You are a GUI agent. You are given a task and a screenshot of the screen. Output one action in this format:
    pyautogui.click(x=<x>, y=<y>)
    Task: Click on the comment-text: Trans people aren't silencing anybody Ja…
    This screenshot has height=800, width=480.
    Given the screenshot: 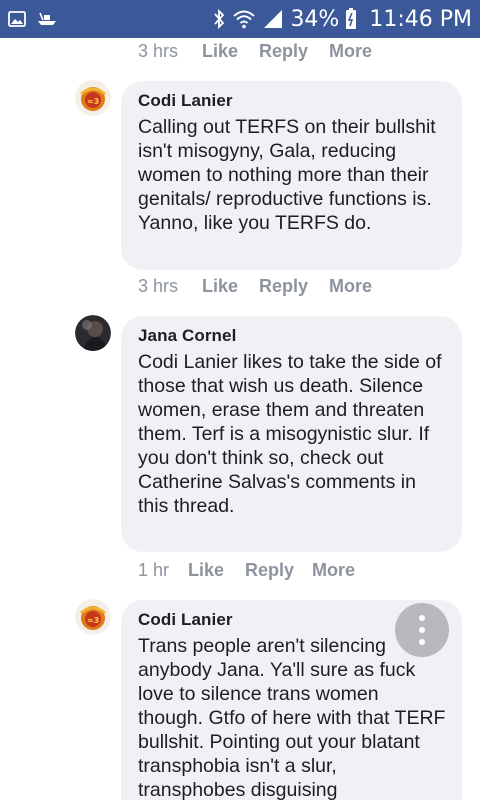 What is the action you would take?
    pyautogui.click(x=292, y=717)
    